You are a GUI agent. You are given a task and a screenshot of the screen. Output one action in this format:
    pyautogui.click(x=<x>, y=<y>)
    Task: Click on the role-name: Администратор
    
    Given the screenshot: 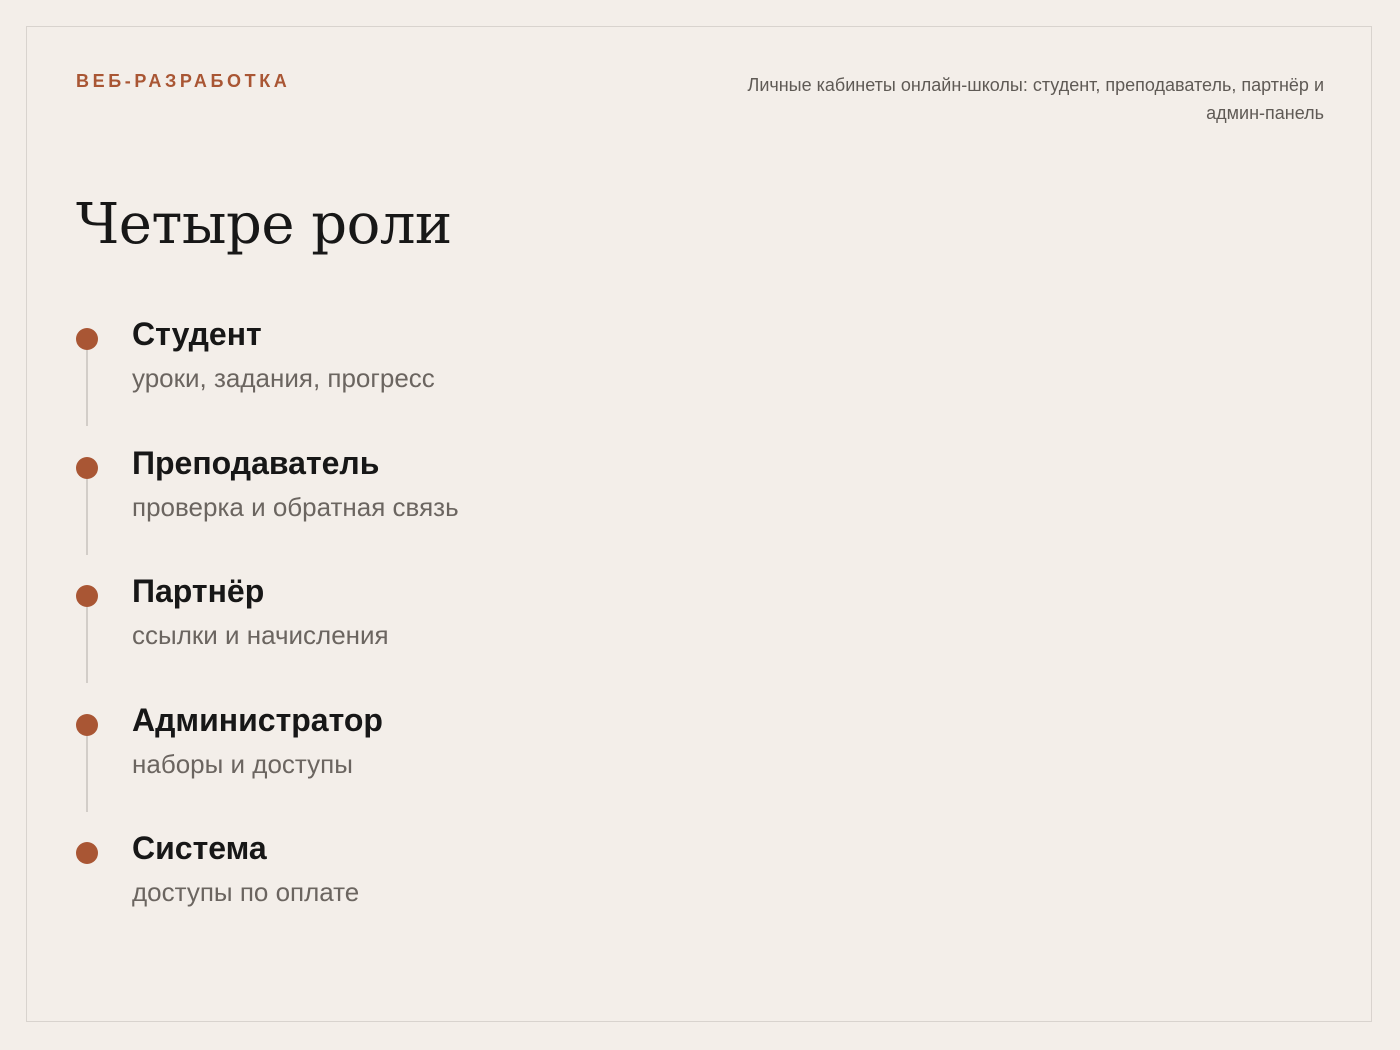 What is the action you would take?
    pyautogui.click(x=257, y=719)
    